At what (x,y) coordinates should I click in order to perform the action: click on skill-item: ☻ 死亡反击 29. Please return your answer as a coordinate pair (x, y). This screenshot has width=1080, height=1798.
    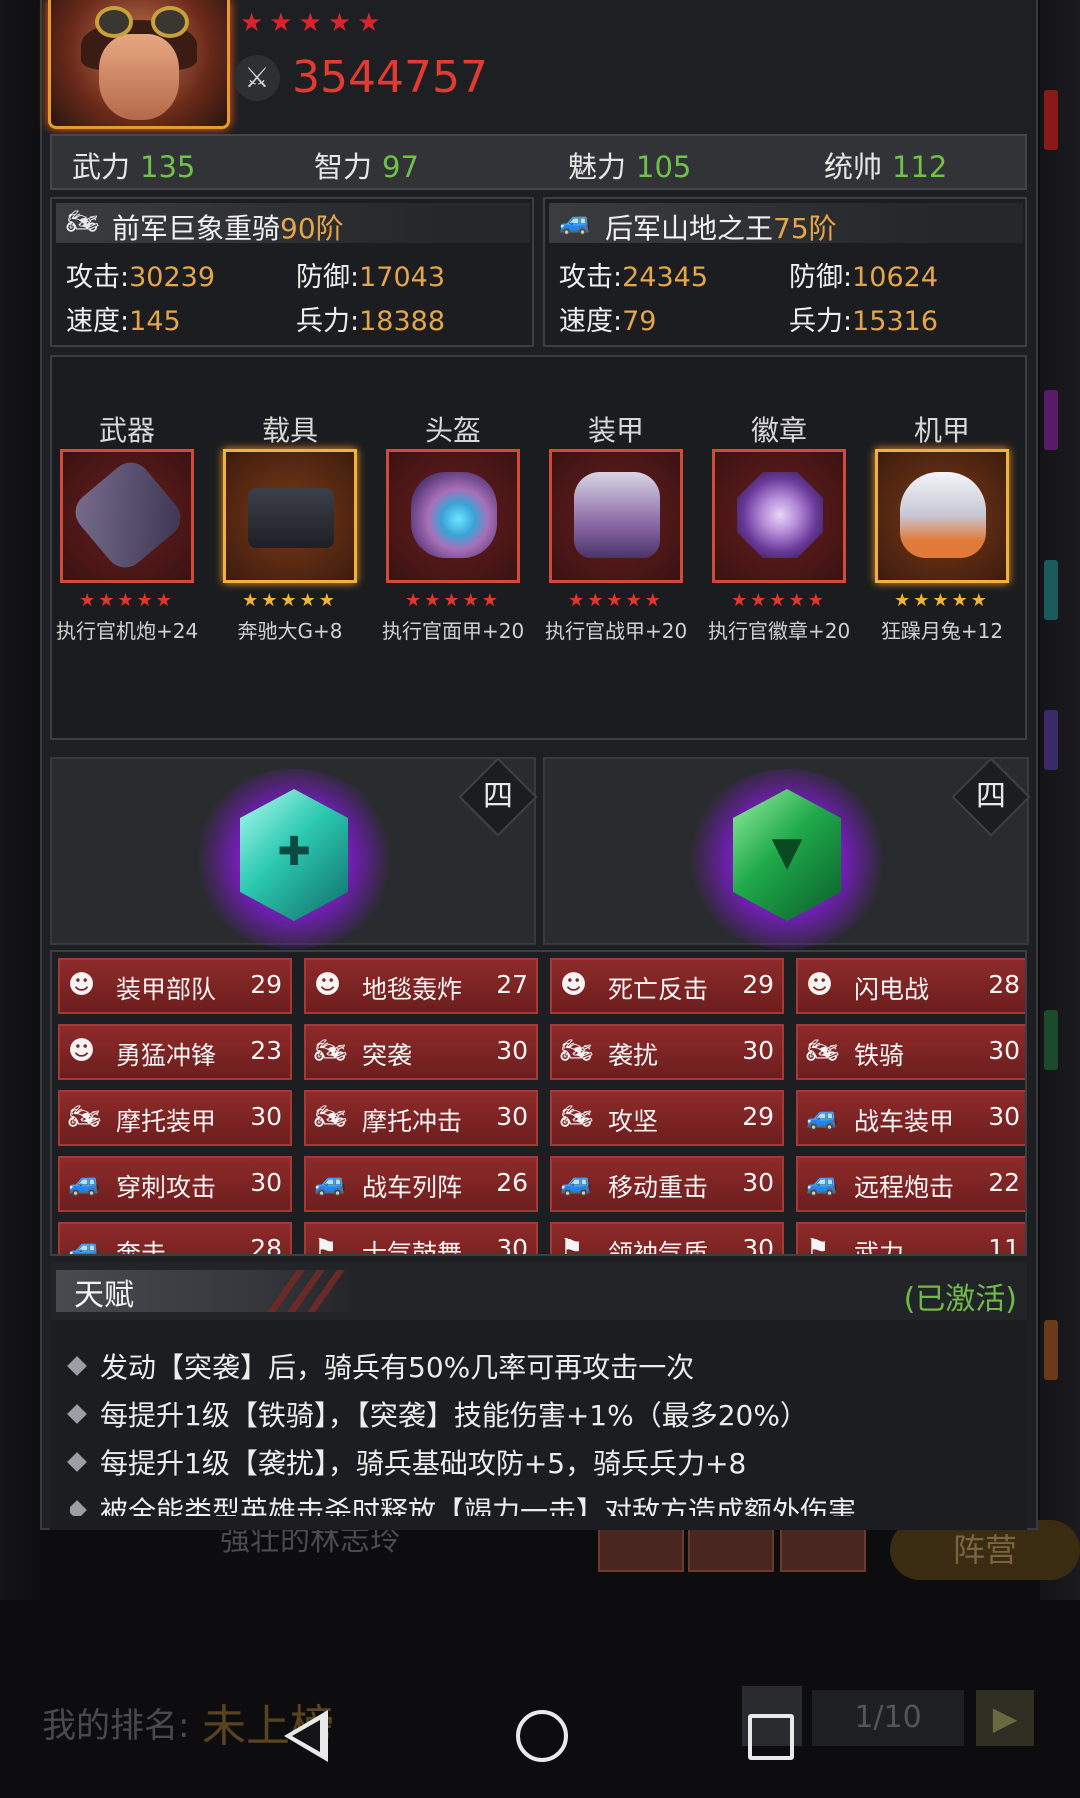
    Looking at the image, I should click on (667, 986).